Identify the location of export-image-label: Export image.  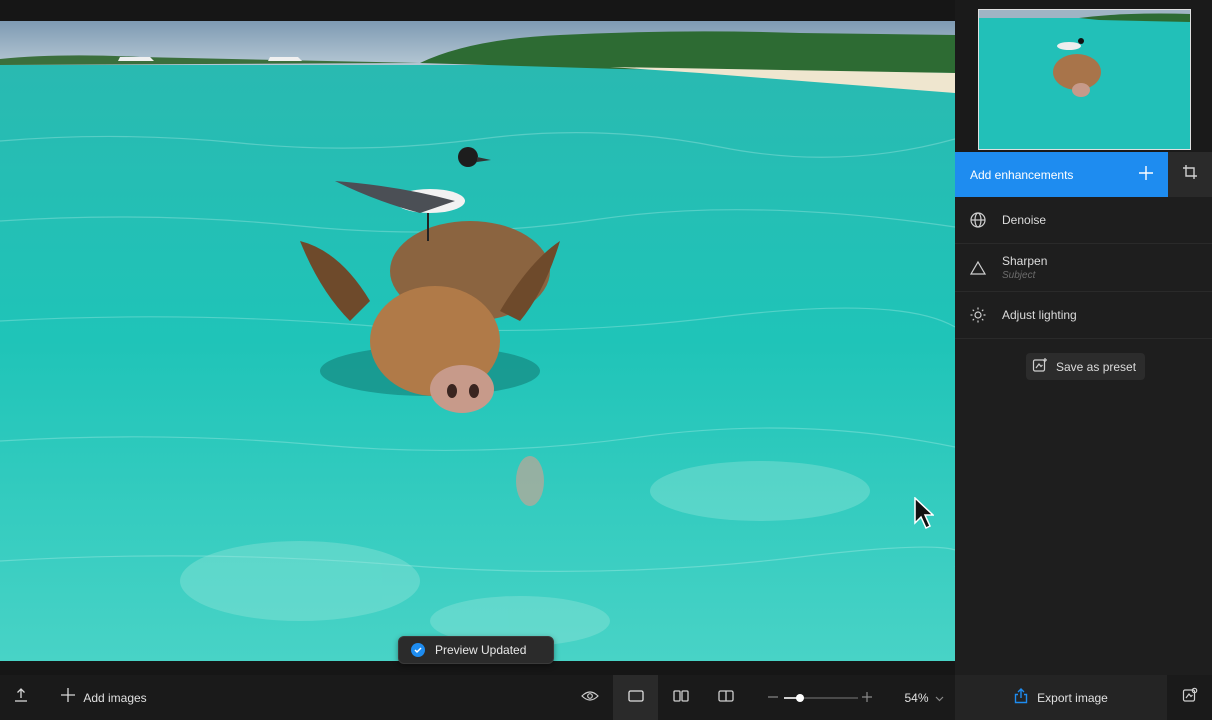
(1072, 697).